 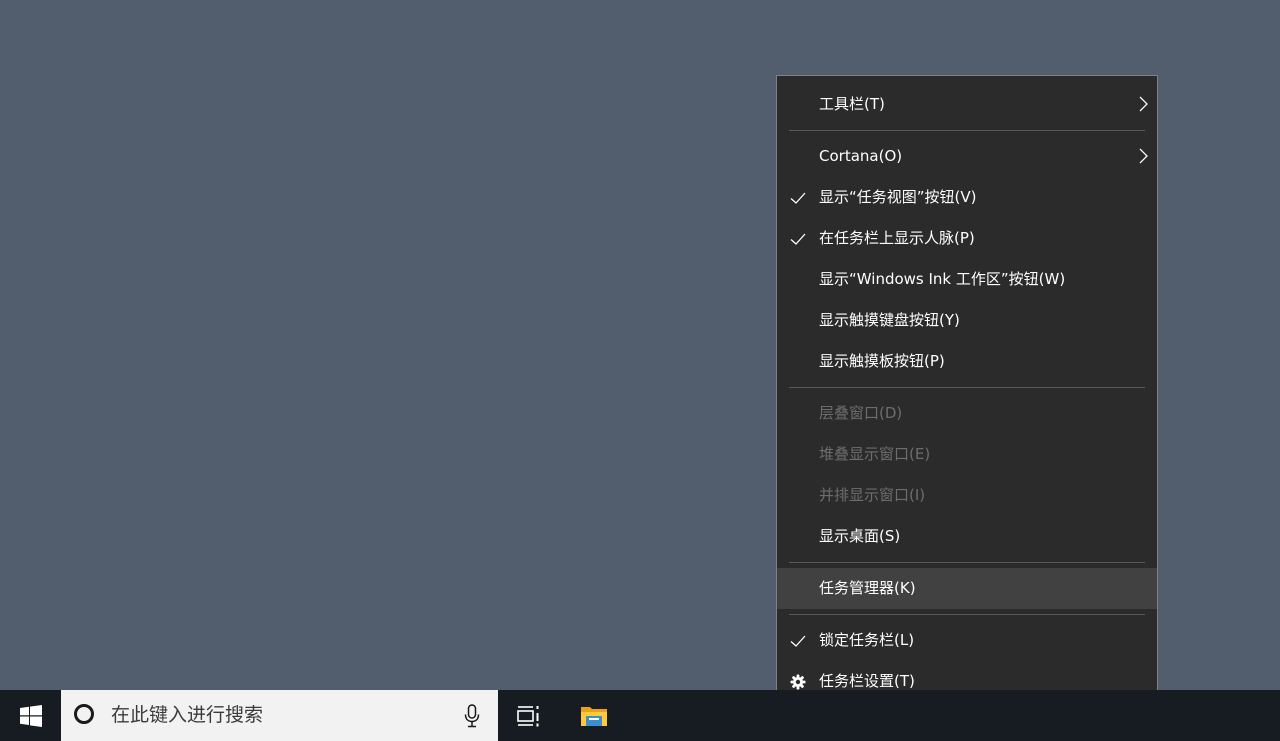 I want to click on taskbar: 在此键入进行搜索, so click(x=640, y=715).